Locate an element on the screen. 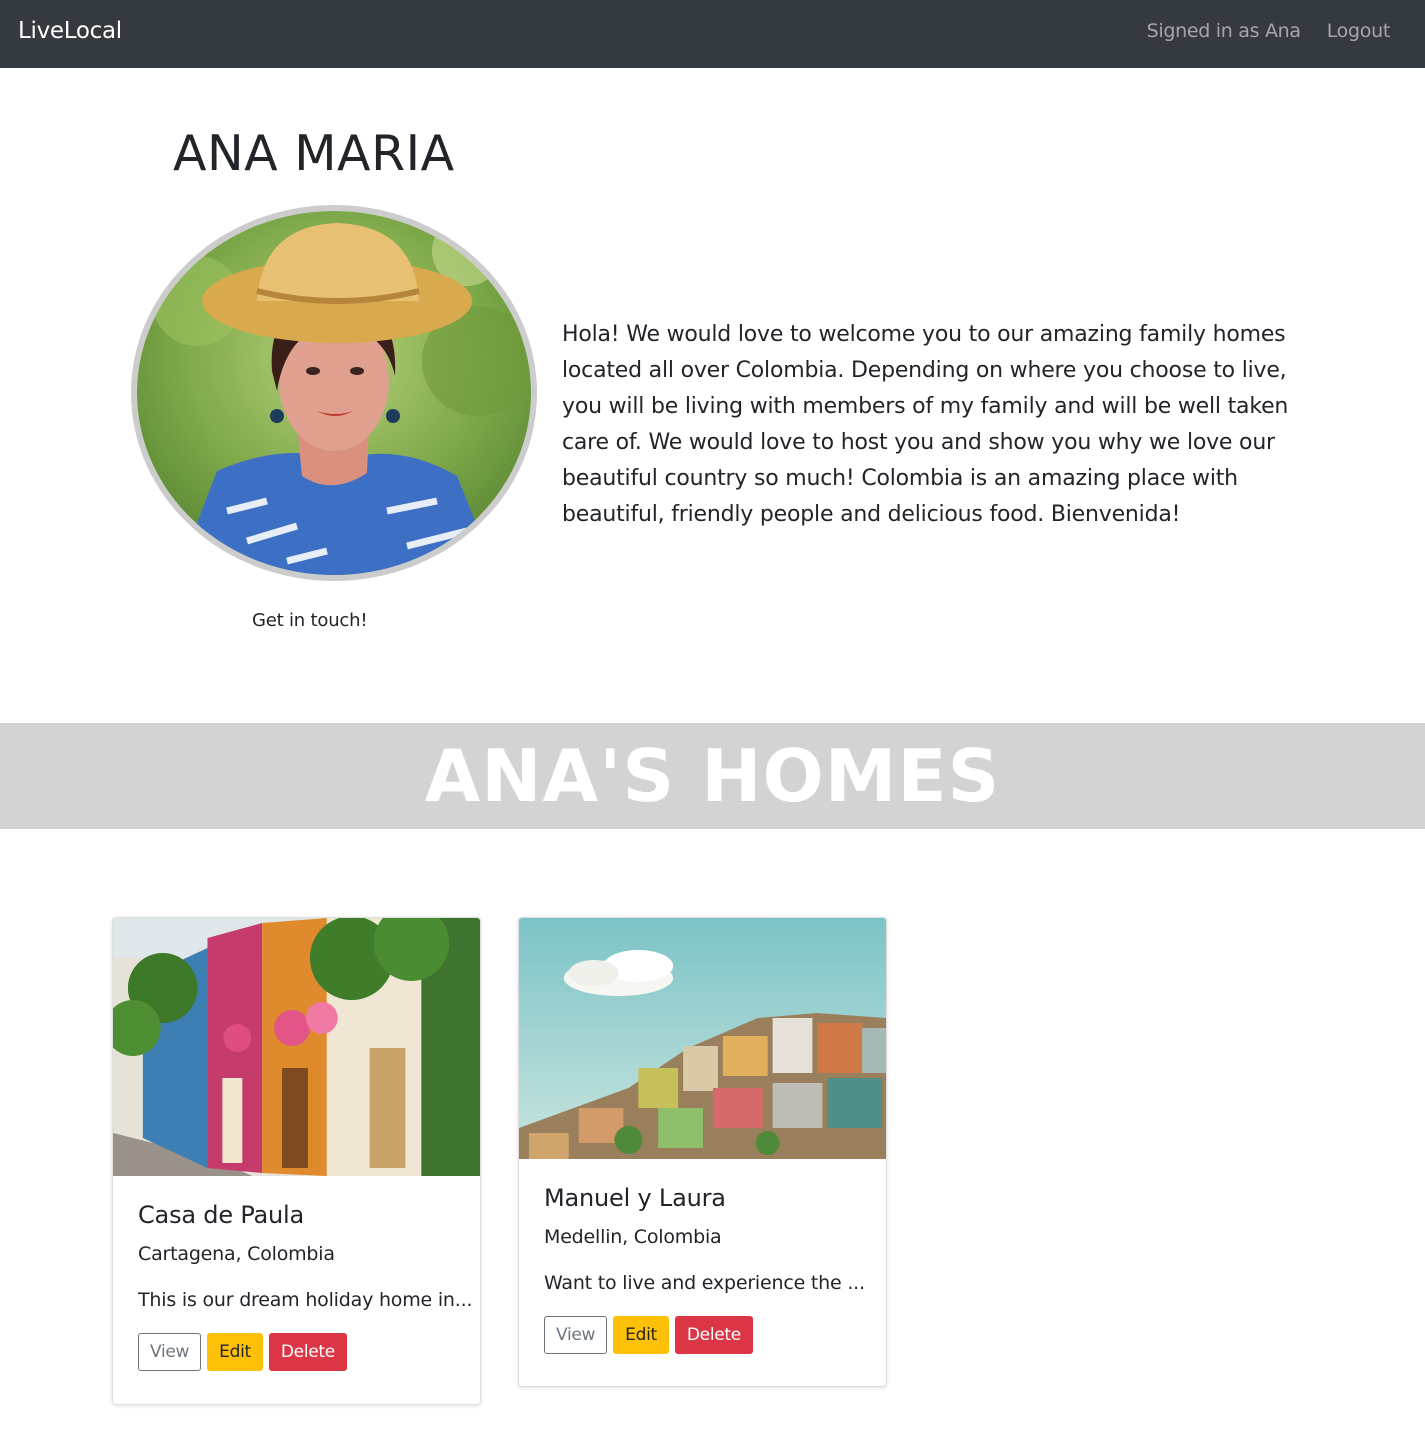  home-location: Cartagena, Colombia is located at coordinates (236, 1254).